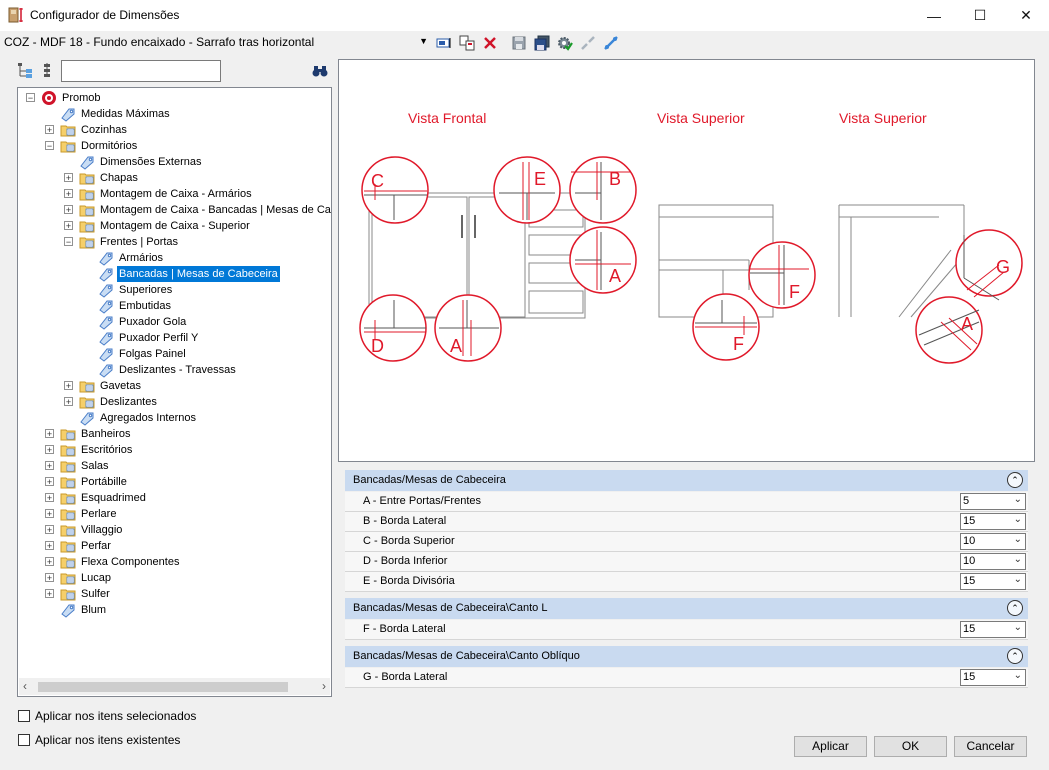 The image size is (1049, 770). Describe the element at coordinates (174, 418) in the screenshot. I see `tree-node: Agregados Internos` at that location.